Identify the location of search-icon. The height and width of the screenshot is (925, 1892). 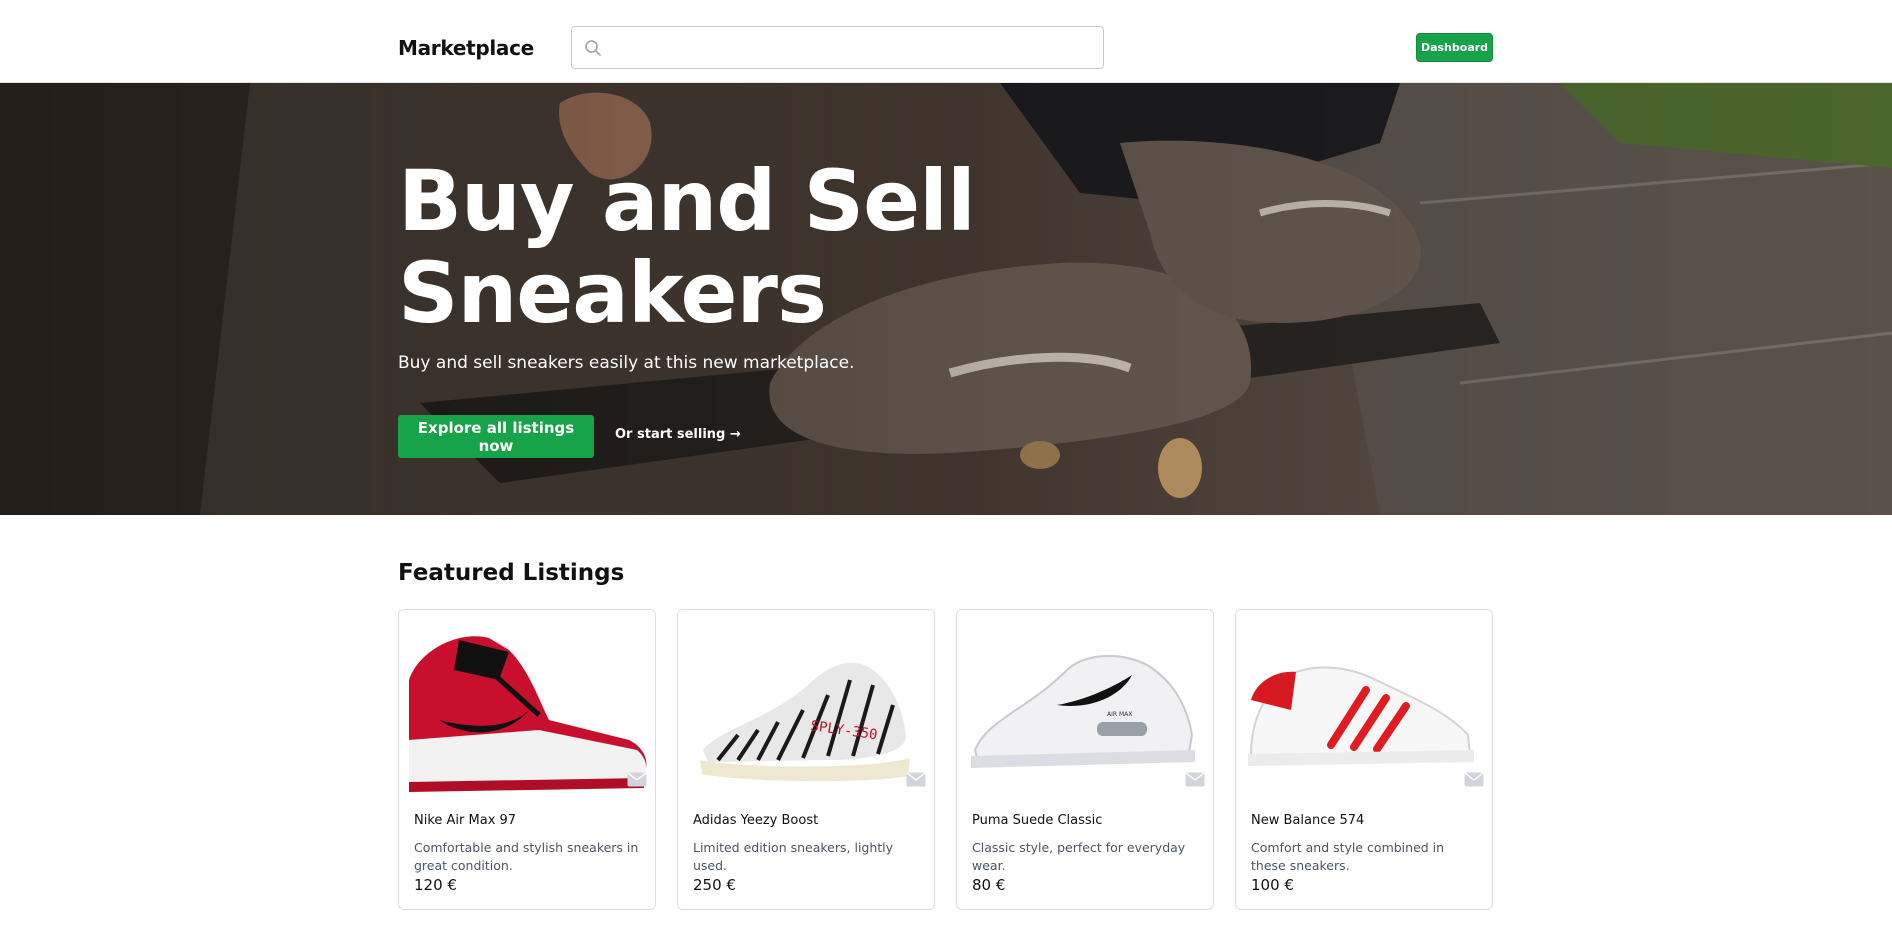
(593, 48).